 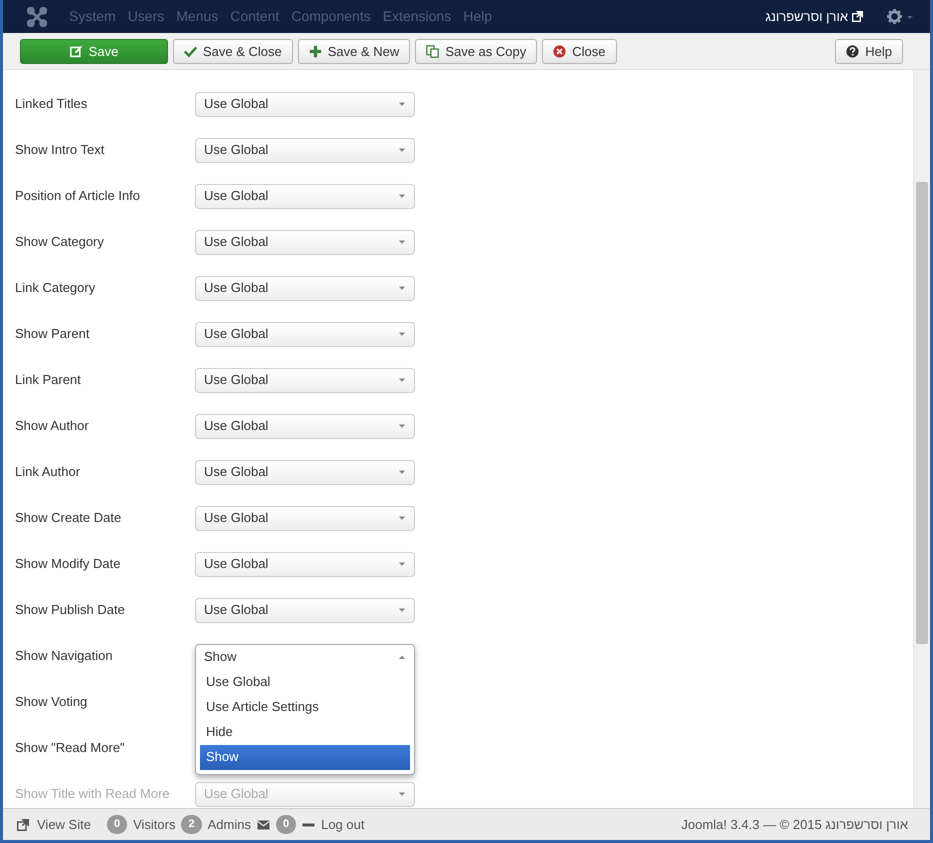 What do you see at coordinates (263, 824) in the screenshot?
I see `envelope-icon` at bounding box center [263, 824].